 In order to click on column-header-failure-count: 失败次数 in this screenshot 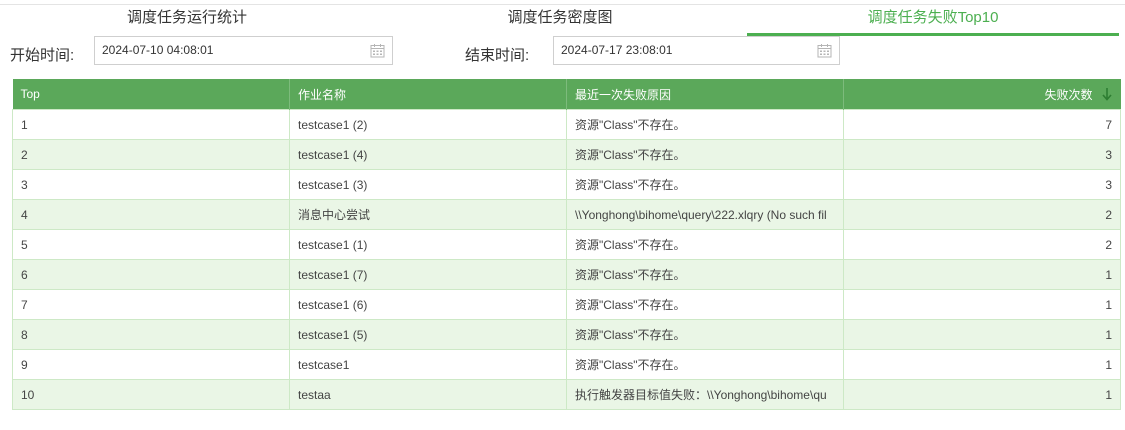, I will do `click(982, 94)`.